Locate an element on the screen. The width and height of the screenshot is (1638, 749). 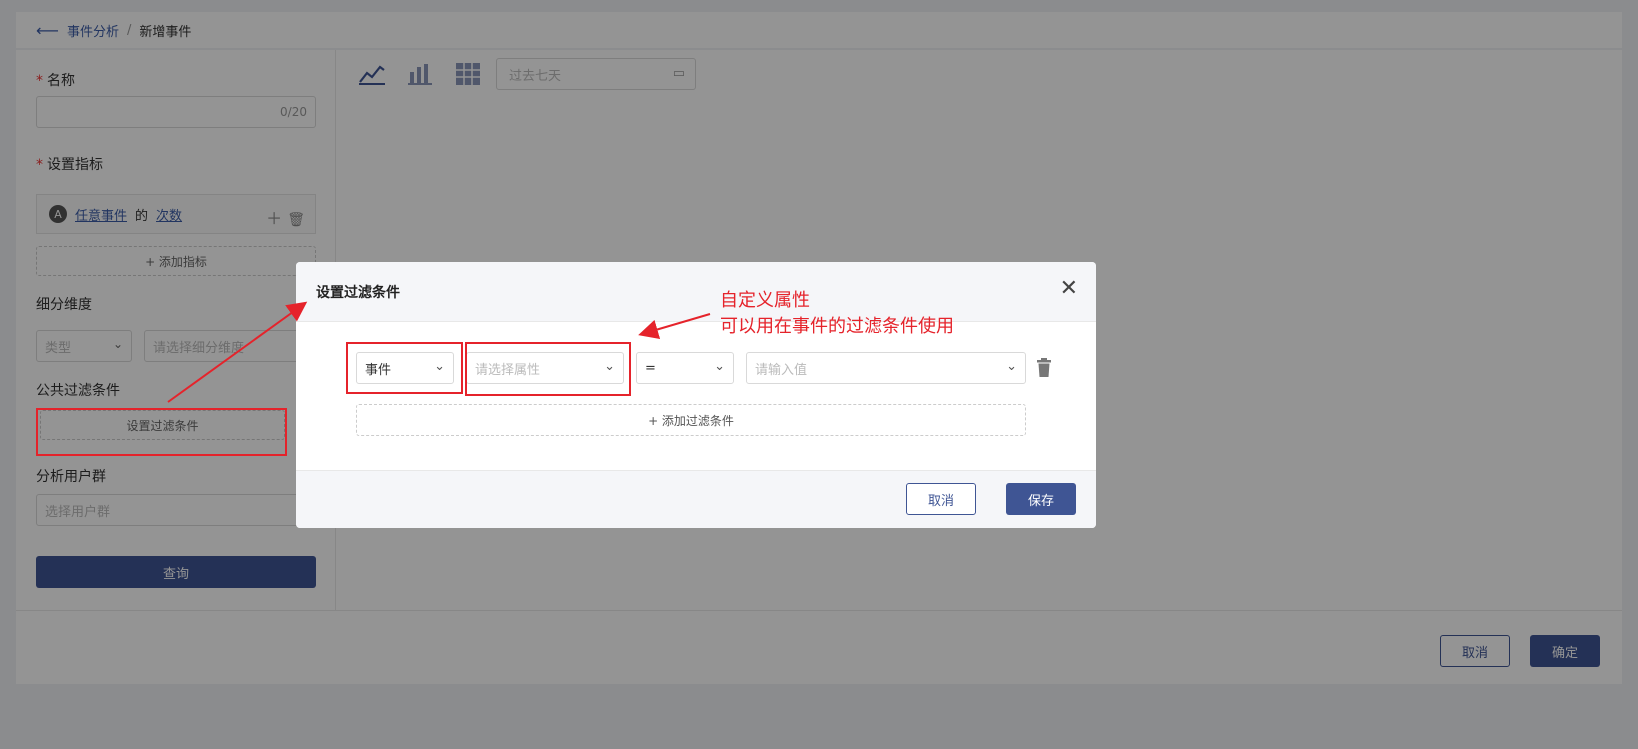
annotation-box-property-select is located at coordinates (548, 369).